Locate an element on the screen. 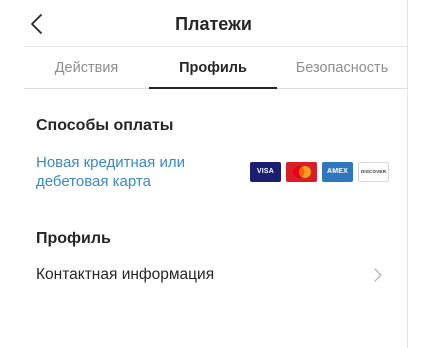 This screenshot has height=348, width=427. discover-card-text: DISCOVER is located at coordinates (373, 171).